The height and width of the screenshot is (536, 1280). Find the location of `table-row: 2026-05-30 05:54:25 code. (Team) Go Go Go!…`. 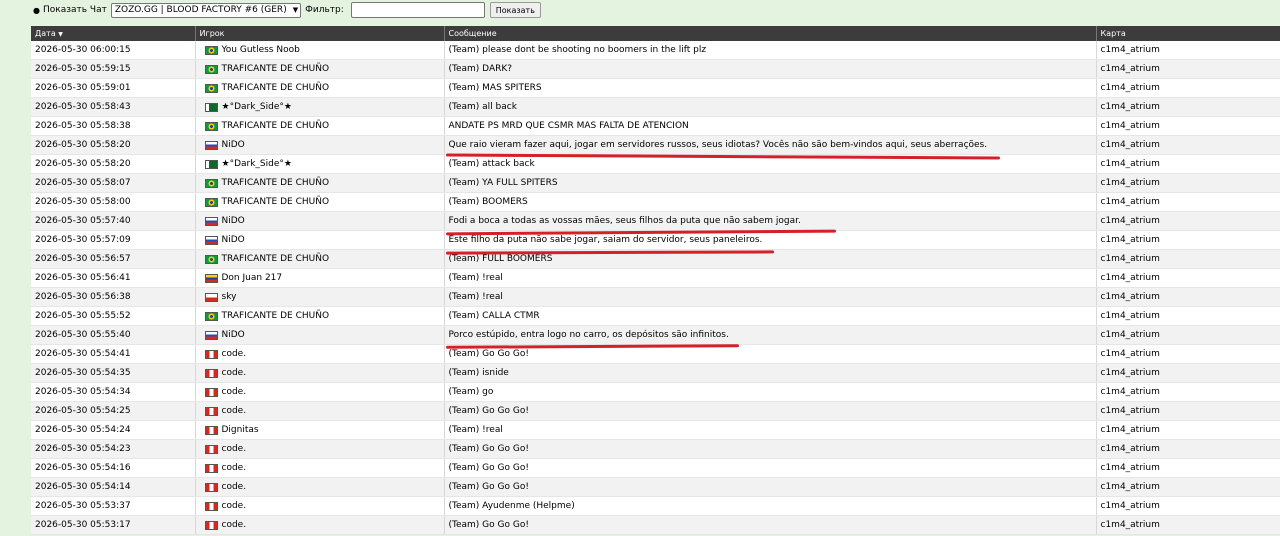

table-row: 2026-05-30 05:54:25 code. (Team) Go Go Go!… is located at coordinates (655, 411).